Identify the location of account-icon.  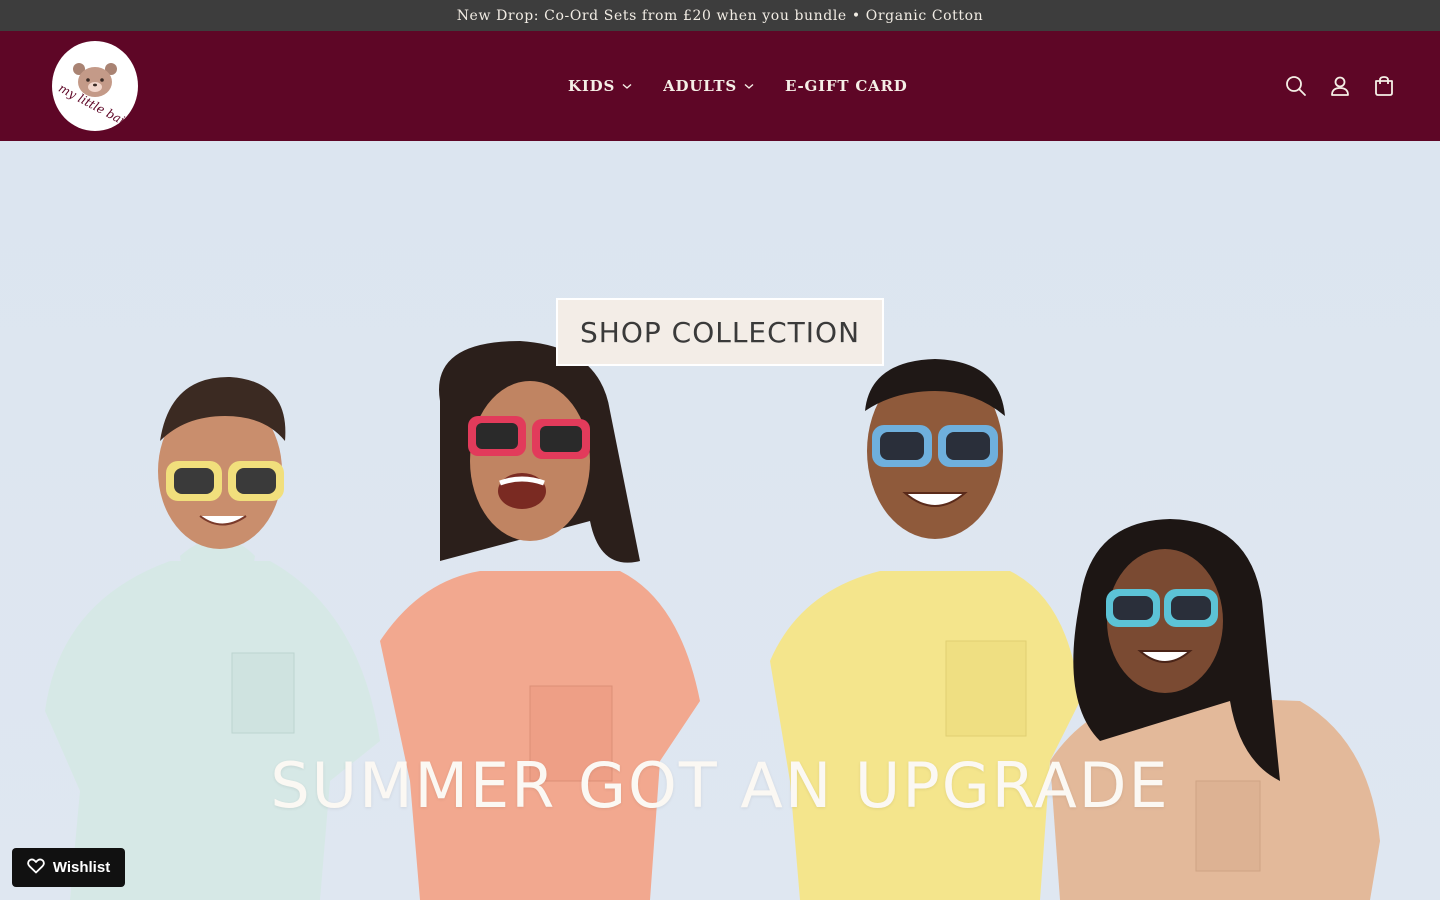
(1340, 86).